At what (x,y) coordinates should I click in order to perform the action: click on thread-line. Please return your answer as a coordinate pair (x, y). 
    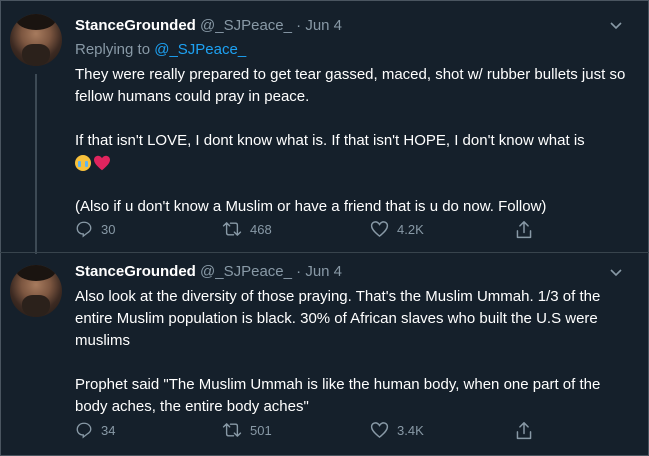
    Looking at the image, I should click on (36, 164).